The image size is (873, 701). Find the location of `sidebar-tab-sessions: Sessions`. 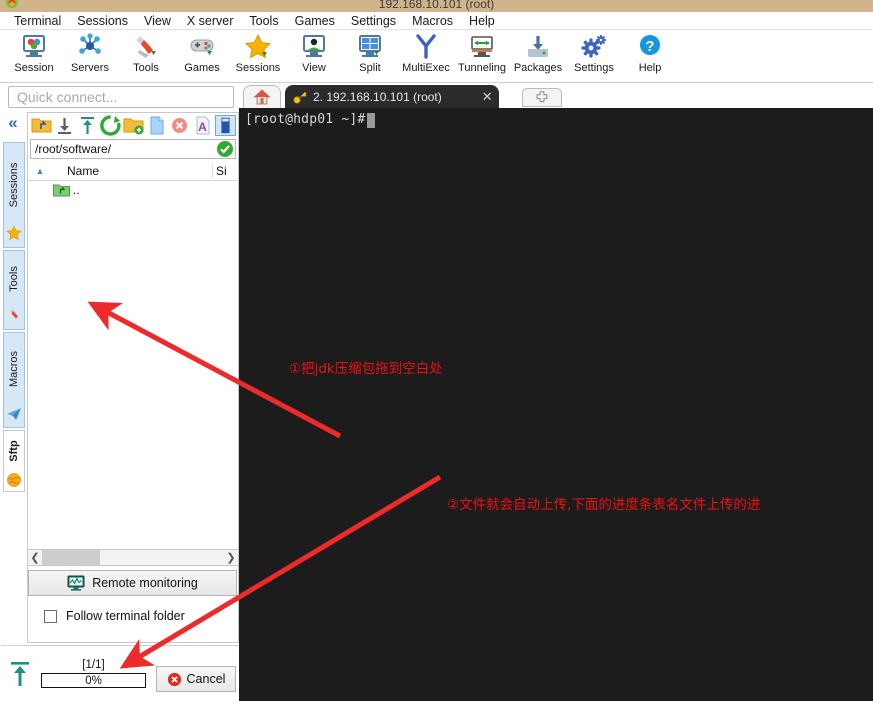

sidebar-tab-sessions: Sessions is located at coordinates (14, 195).